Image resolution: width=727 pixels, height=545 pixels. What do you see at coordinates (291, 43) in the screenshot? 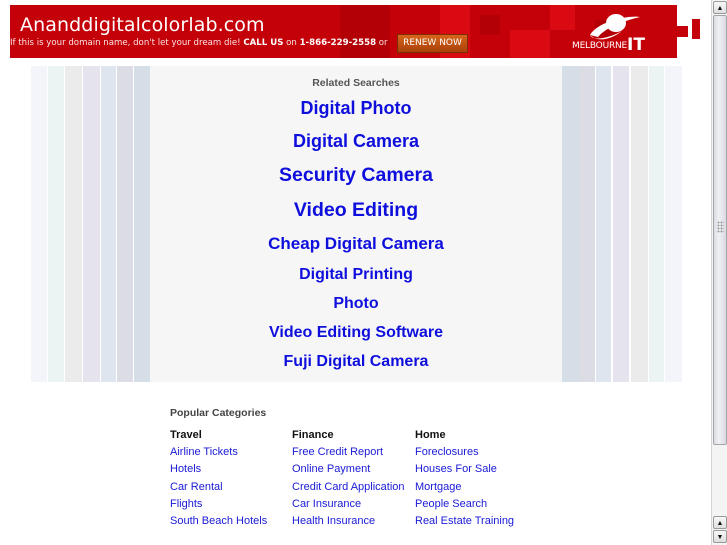
I see `on-text: on` at bounding box center [291, 43].